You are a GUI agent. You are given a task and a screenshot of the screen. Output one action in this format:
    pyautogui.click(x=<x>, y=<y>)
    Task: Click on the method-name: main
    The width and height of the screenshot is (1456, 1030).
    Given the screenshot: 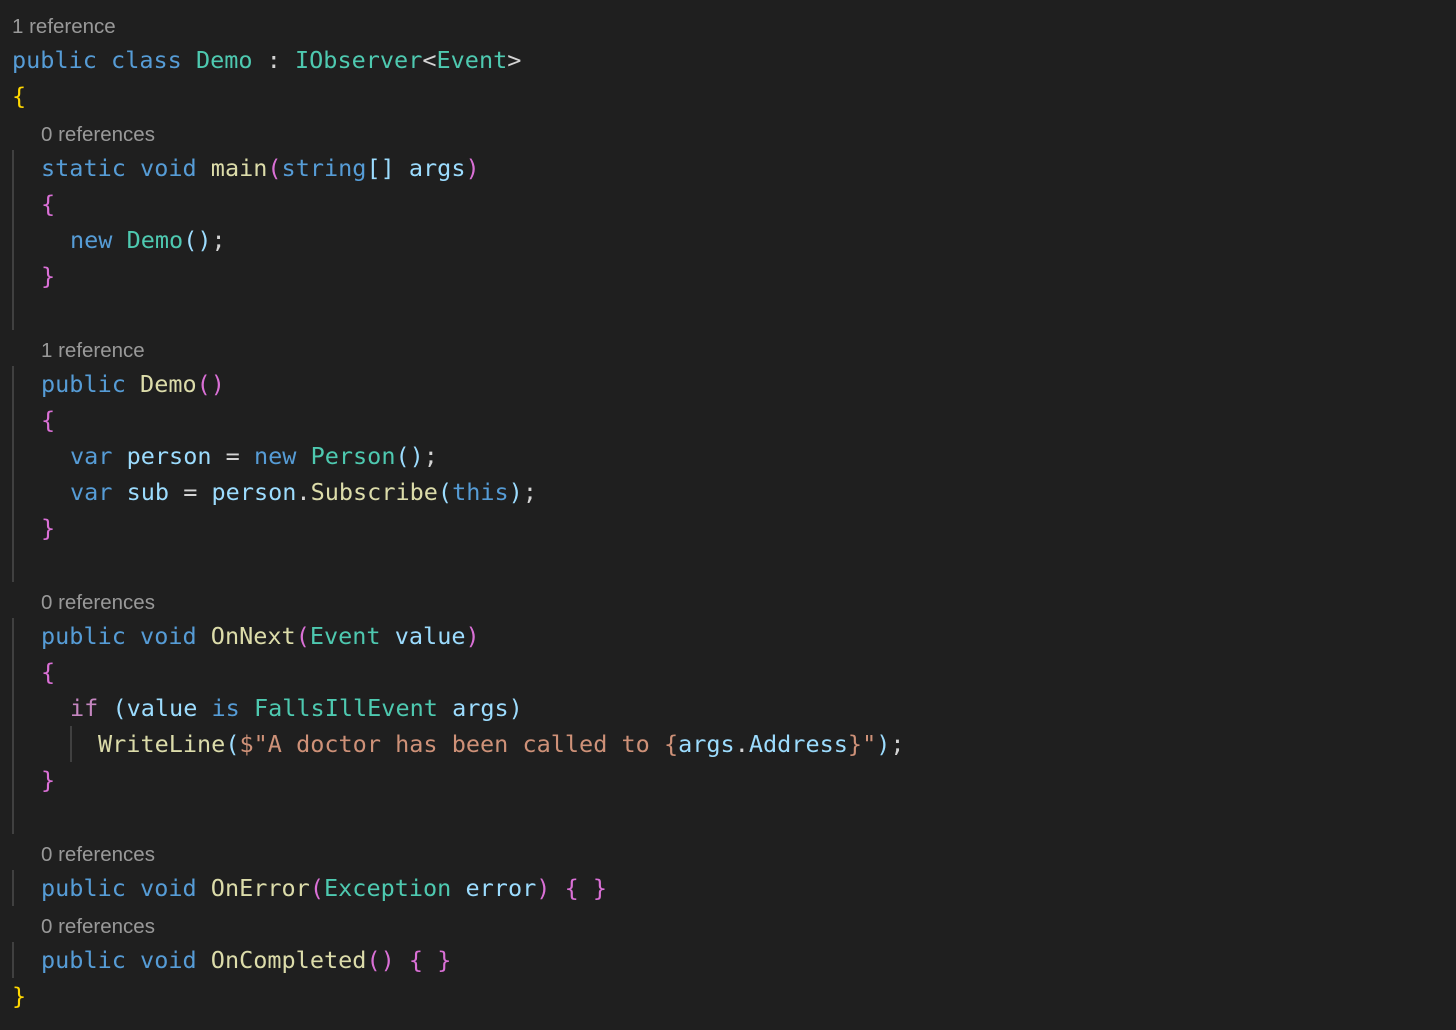 What is the action you would take?
    pyautogui.click(x=239, y=168)
    